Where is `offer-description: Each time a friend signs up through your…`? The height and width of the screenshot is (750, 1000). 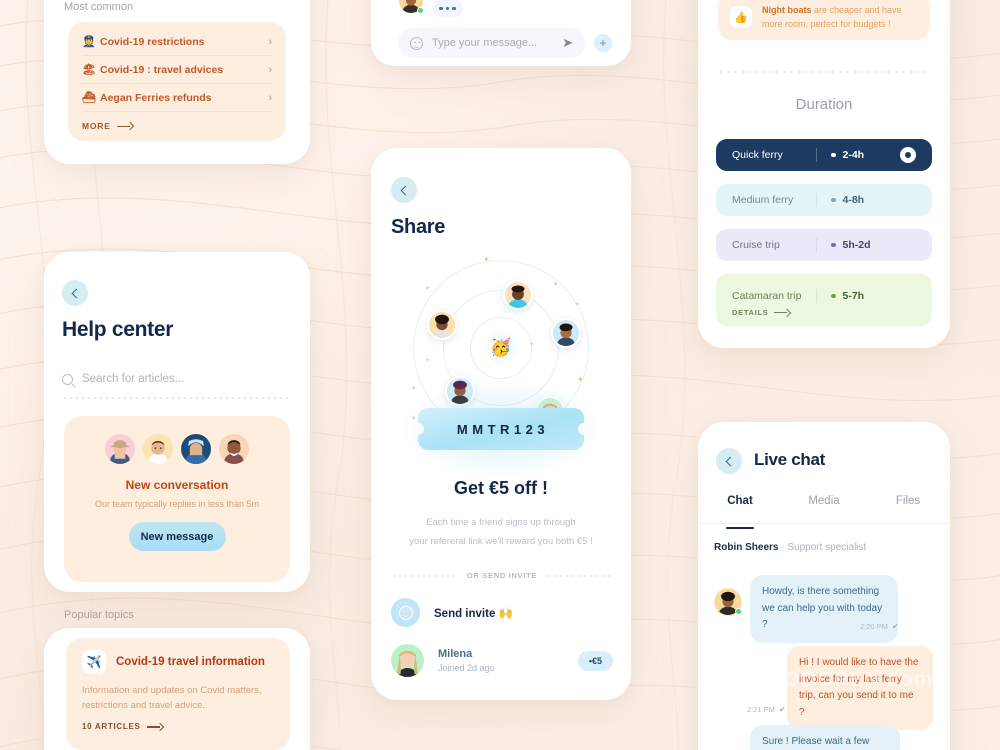
offer-description: Each time a friend signs up through your… is located at coordinates (501, 532).